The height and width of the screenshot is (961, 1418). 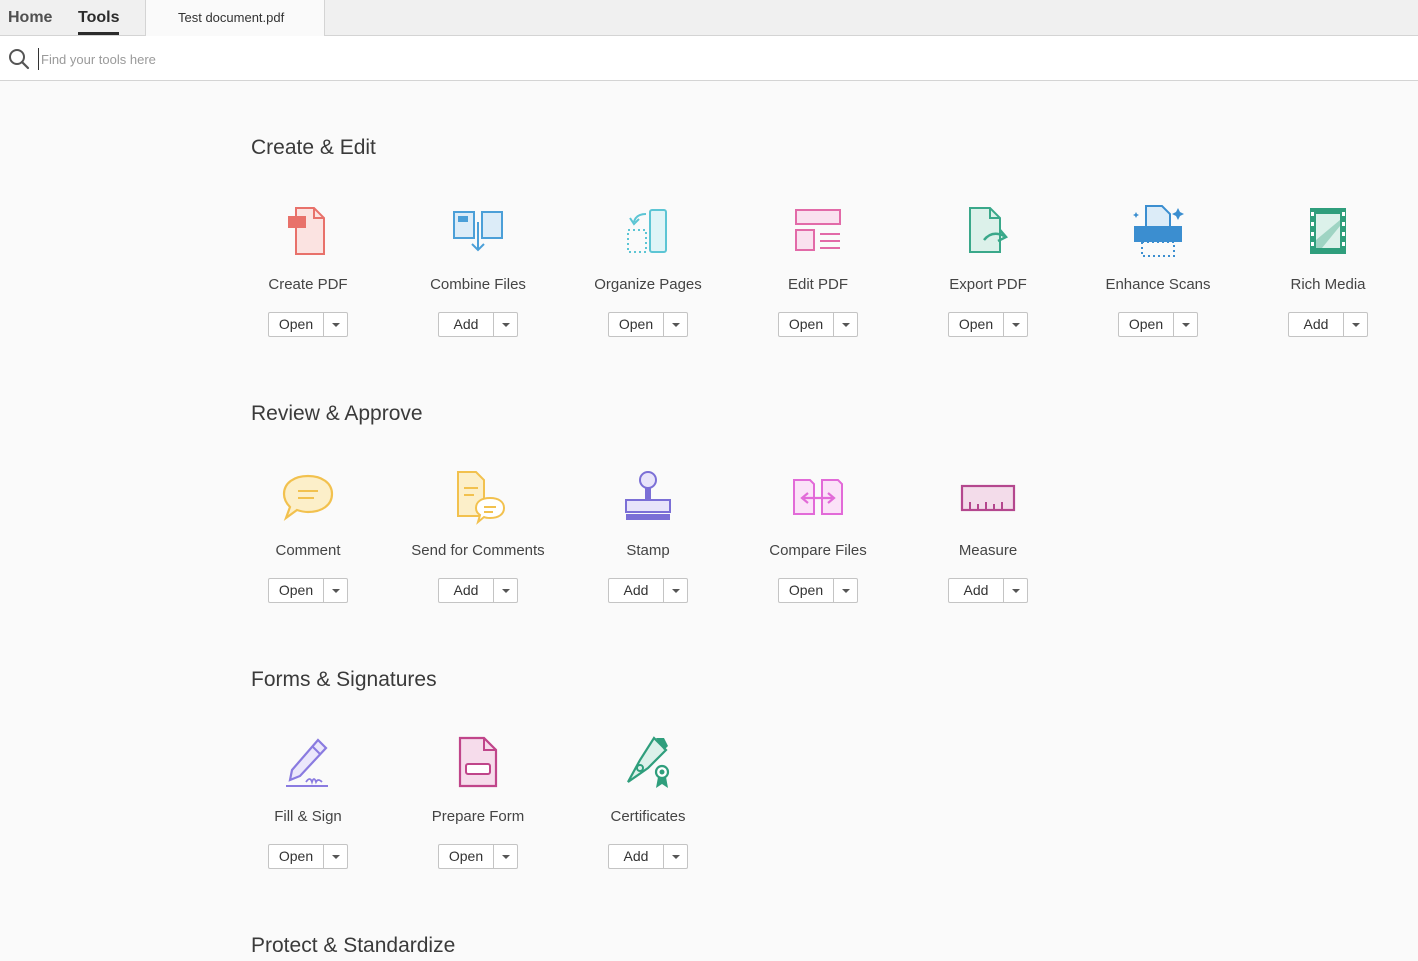 I want to click on prepare-form-icon, so click(x=478, y=762).